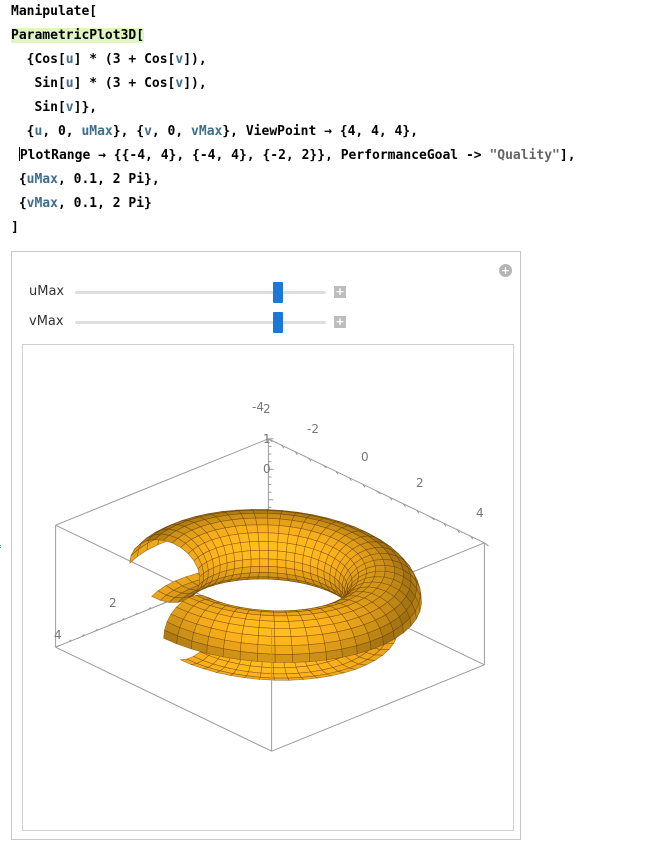  I want to click on control-label-umax: uMax, so click(47, 291).